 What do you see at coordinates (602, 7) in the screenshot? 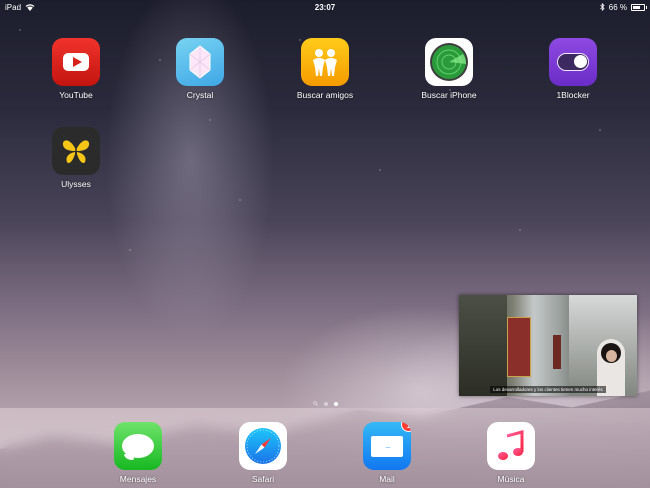
I see `bluetooth-icon` at bounding box center [602, 7].